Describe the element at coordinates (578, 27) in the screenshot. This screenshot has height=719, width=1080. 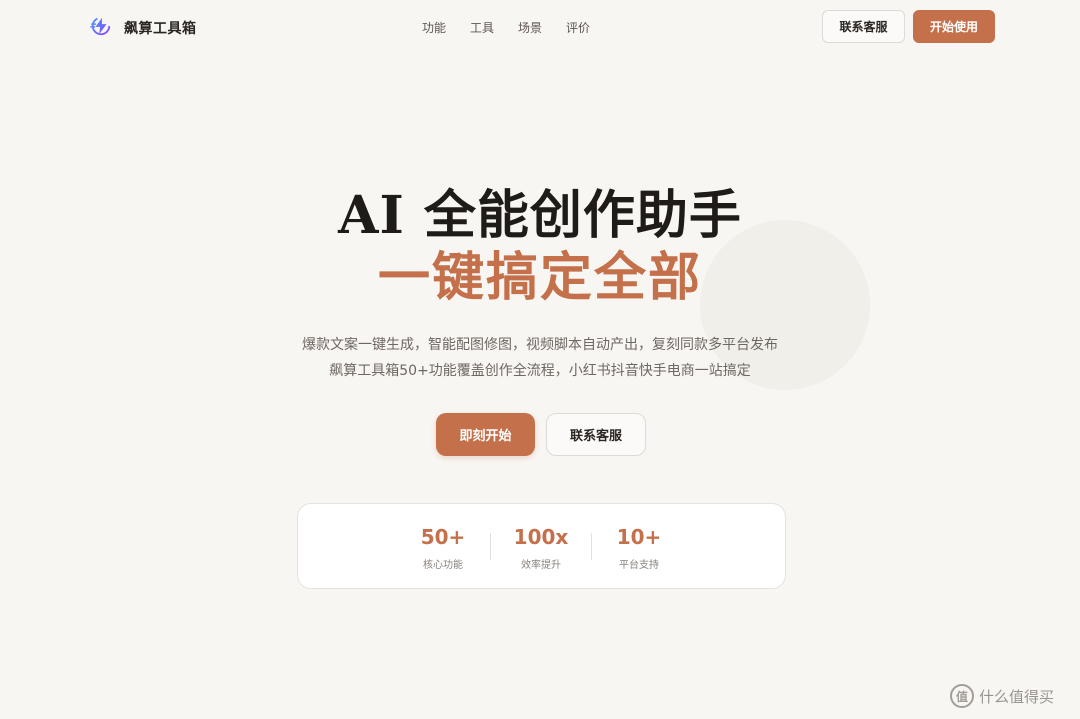
I see `nav-item-reviews: 评价` at that location.